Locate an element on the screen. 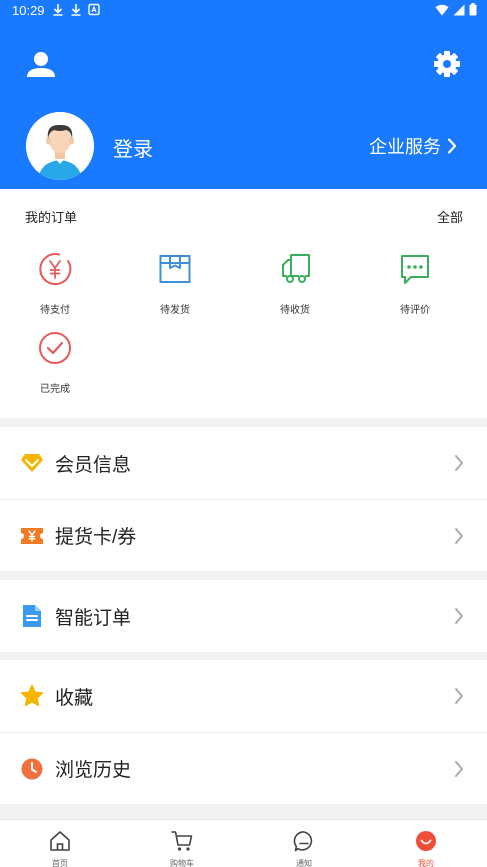  status-bar: 10:29 is located at coordinates (243, 11).